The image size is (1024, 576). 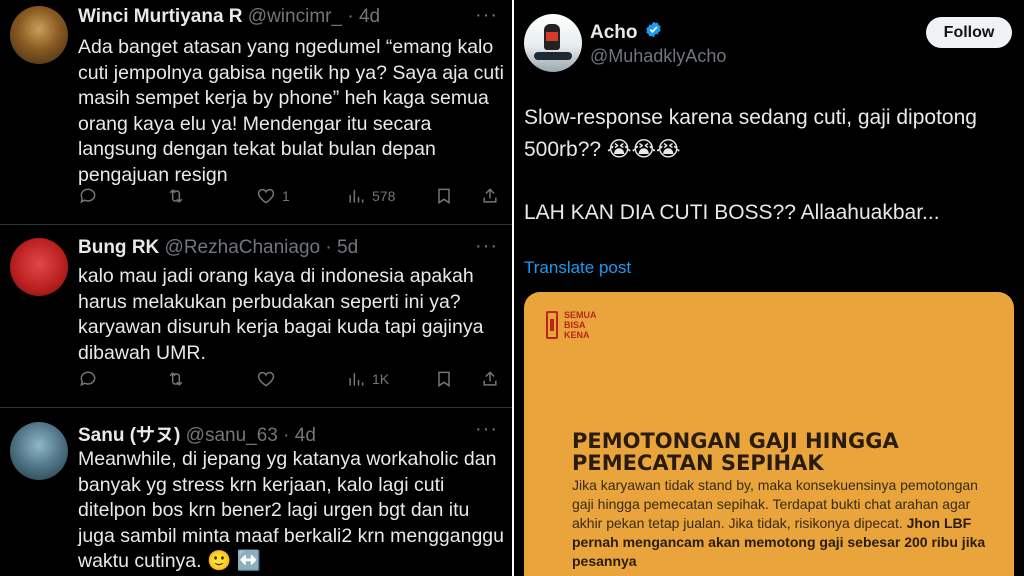 I want to click on like-button, so click(x=269, y=379).